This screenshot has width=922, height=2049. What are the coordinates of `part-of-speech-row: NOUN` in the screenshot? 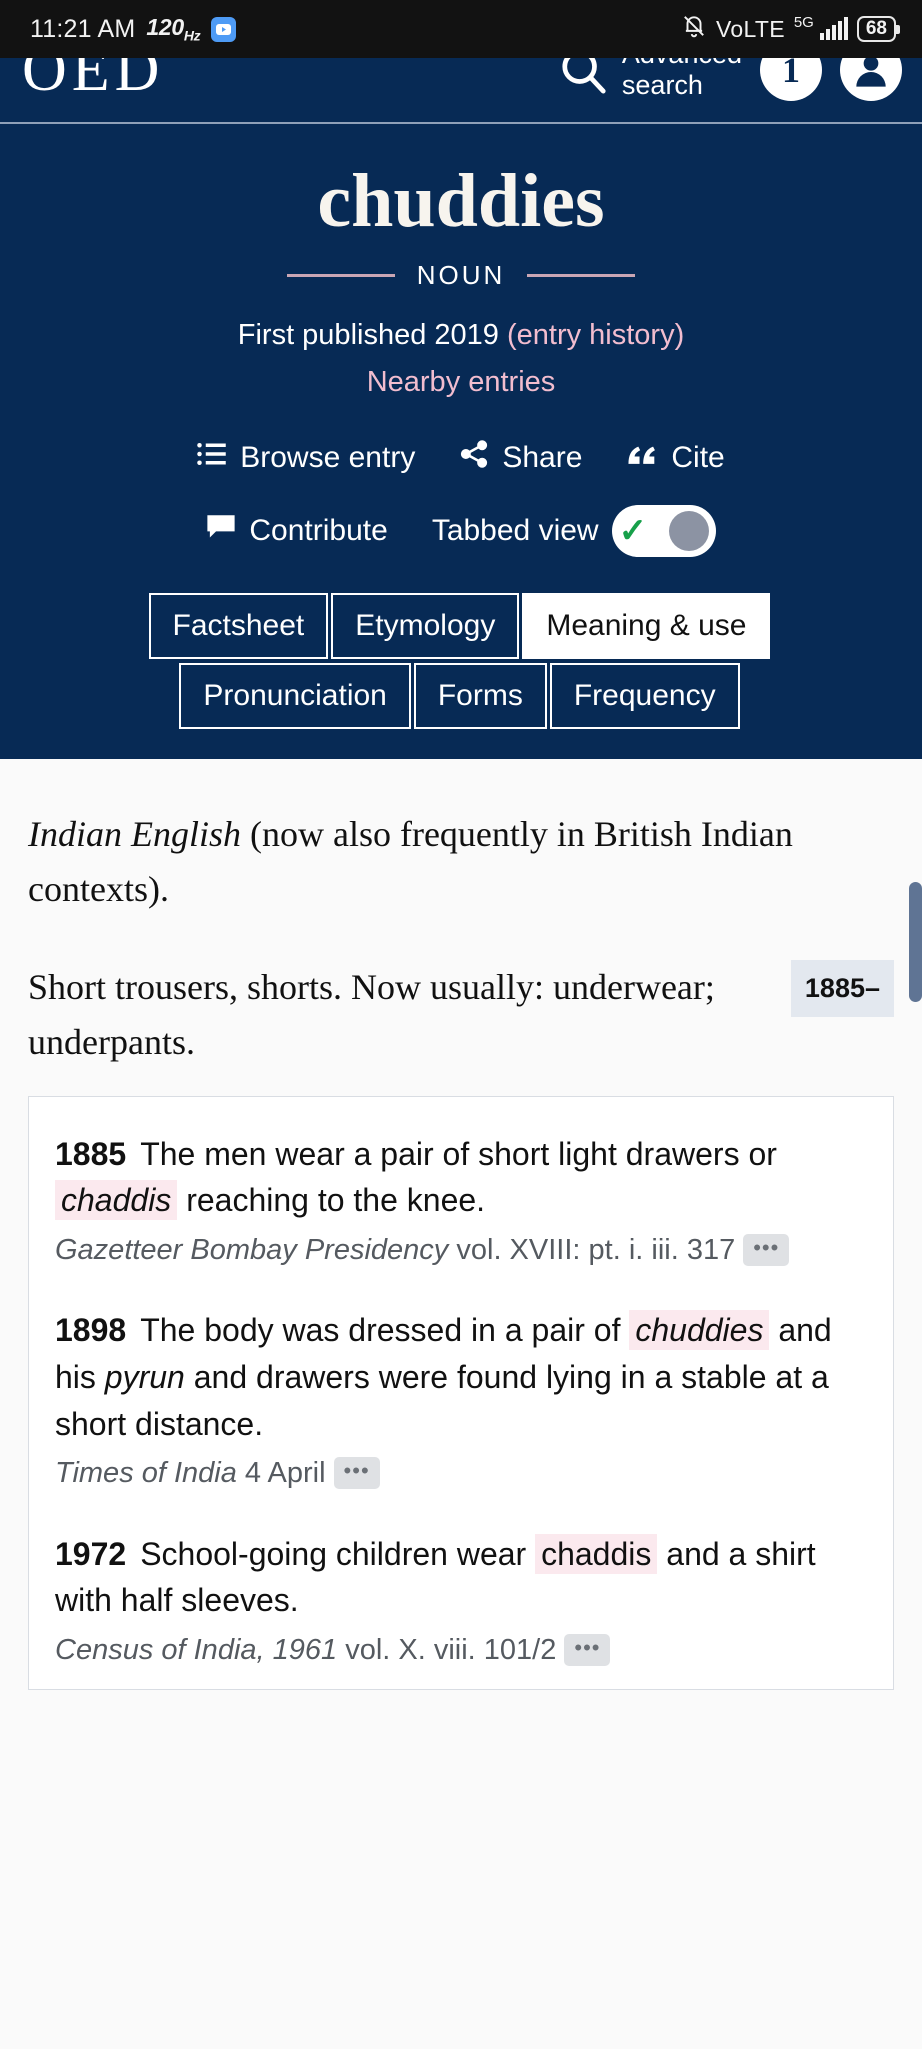 It's located at (461, 275).